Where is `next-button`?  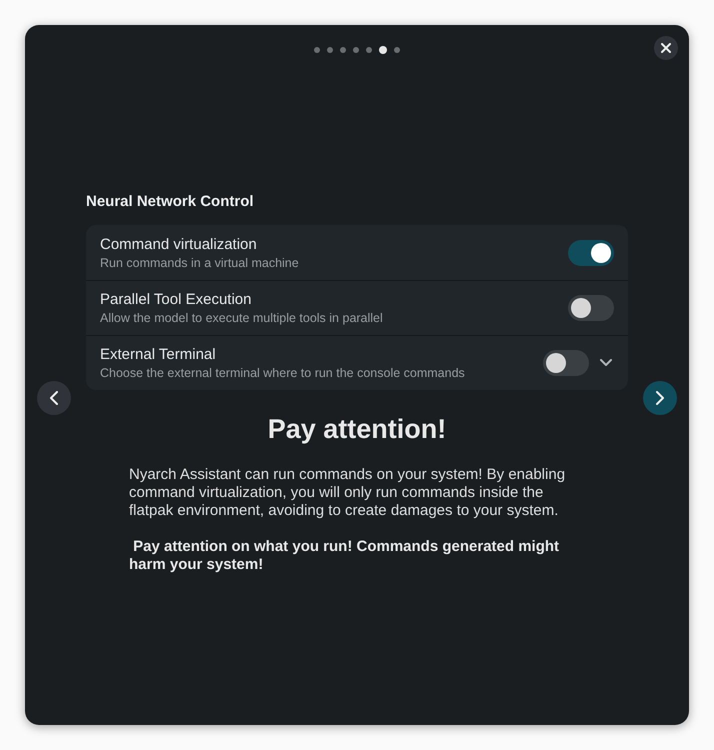
next-button is located at coordinates (660, 398).